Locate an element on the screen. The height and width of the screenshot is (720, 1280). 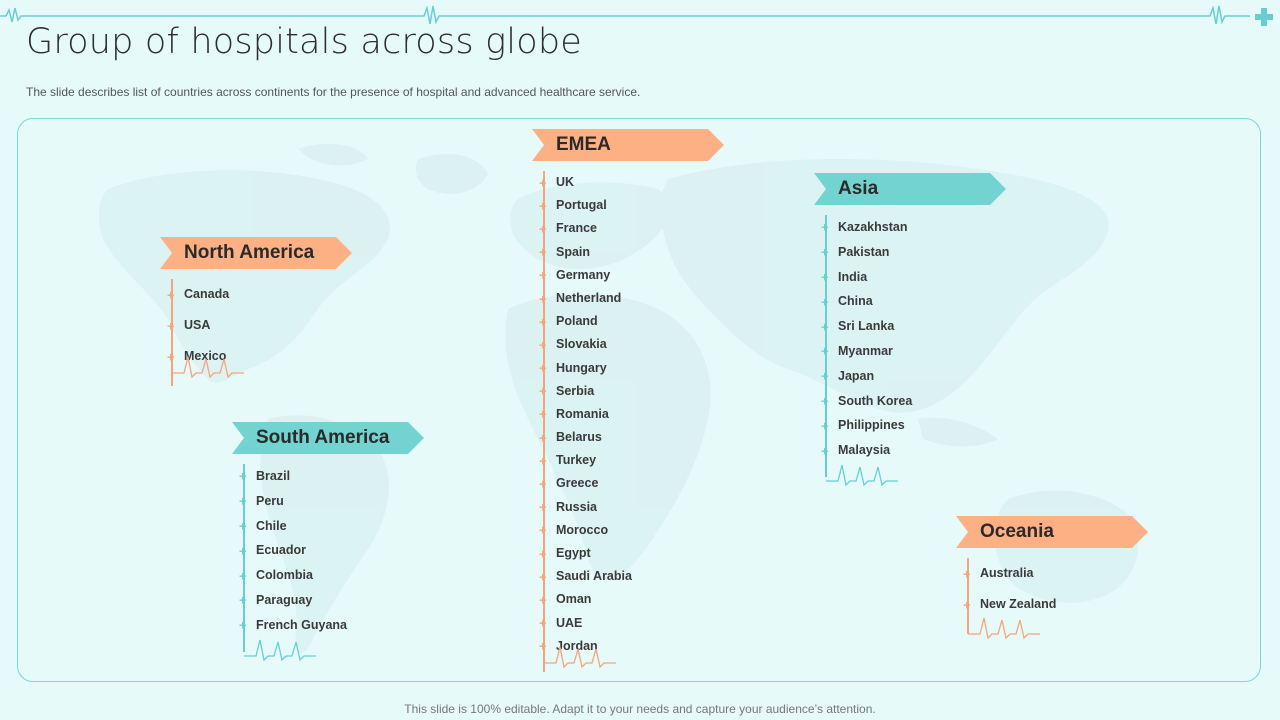
country-item: + Portugal is located at coordinates (628, 205).